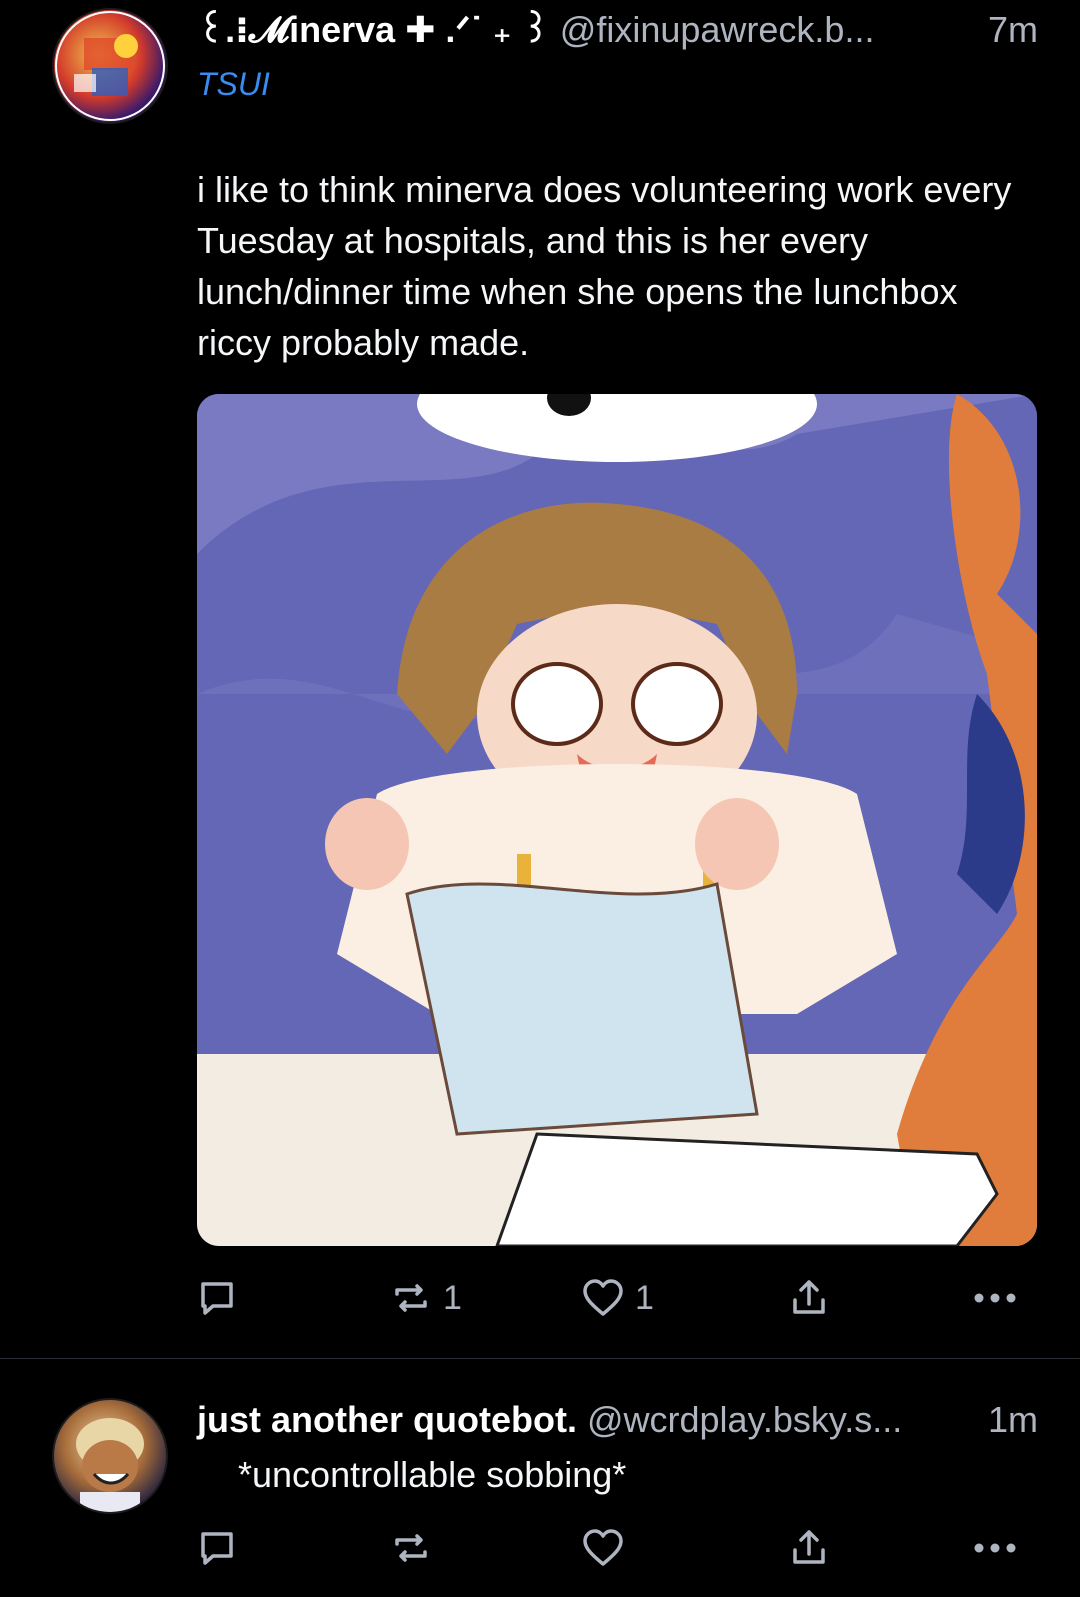 The image size is (1080, 1597). What do you see at coordinates (452, 1297) in the screenshot?
I see `repost-count: 1` at bounding box center [452, 1297].